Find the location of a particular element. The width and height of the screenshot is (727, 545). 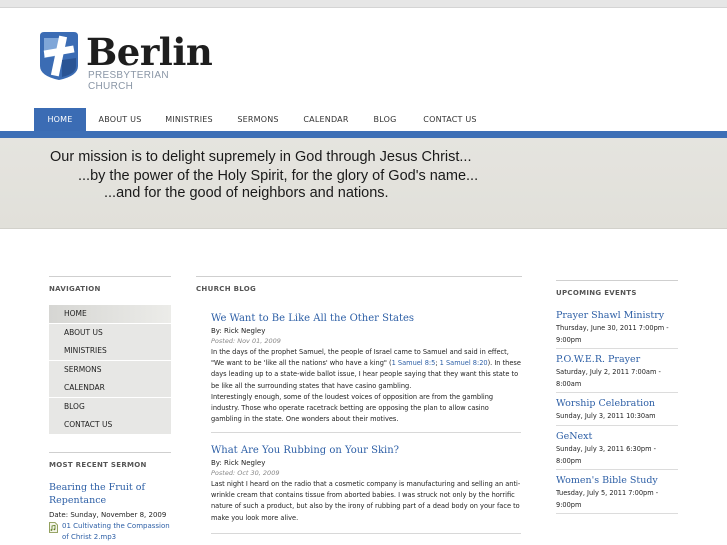

event-title-link: Women's Bible Study is located at coordinates (617, 480).